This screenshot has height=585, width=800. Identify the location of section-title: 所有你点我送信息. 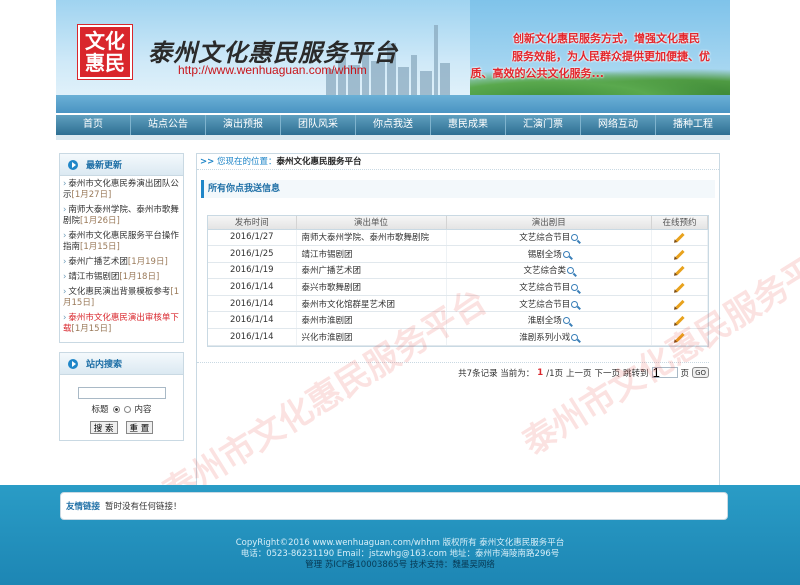
(458, 189).